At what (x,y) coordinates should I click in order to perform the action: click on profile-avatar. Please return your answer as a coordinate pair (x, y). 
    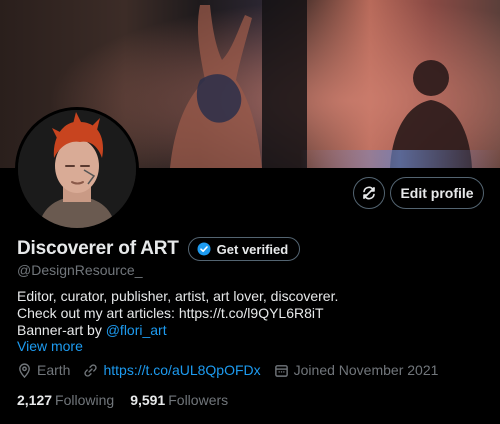
    Looking at the image, I should click on (77, 169).